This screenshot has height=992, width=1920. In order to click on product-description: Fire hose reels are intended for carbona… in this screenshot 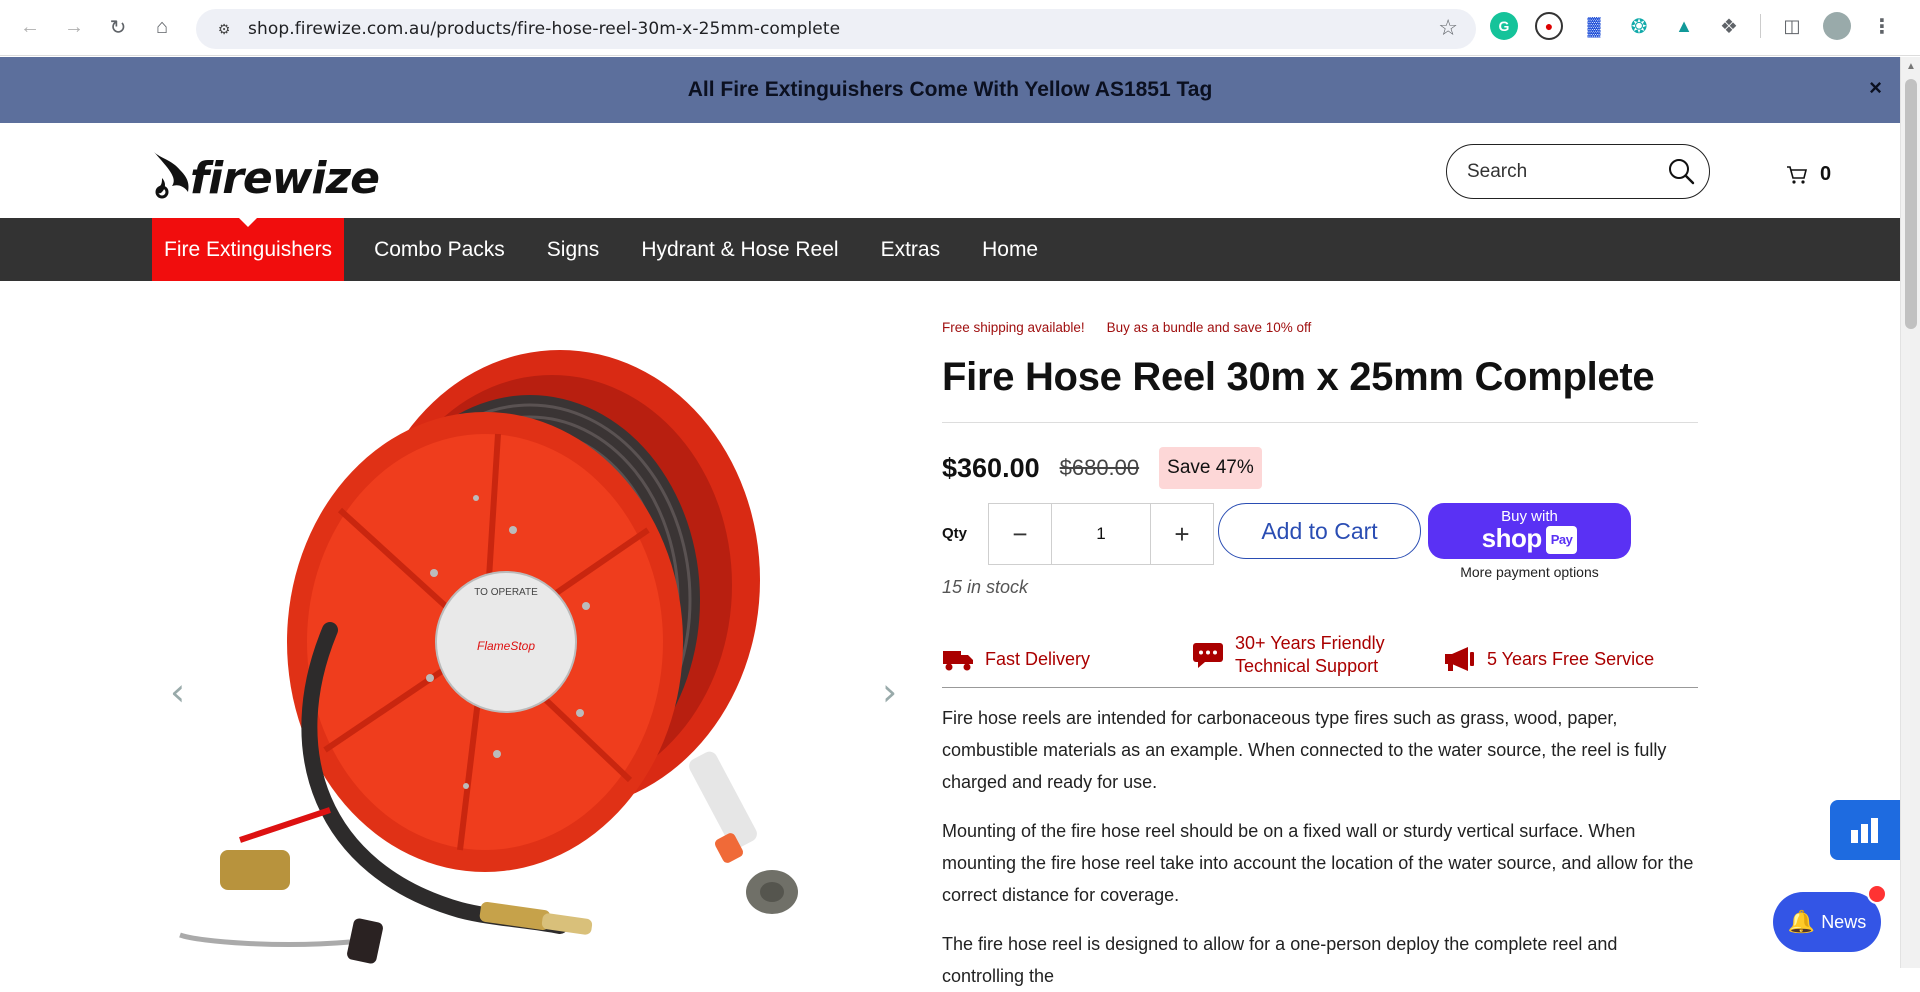, I will do `click(1320, 847)`.